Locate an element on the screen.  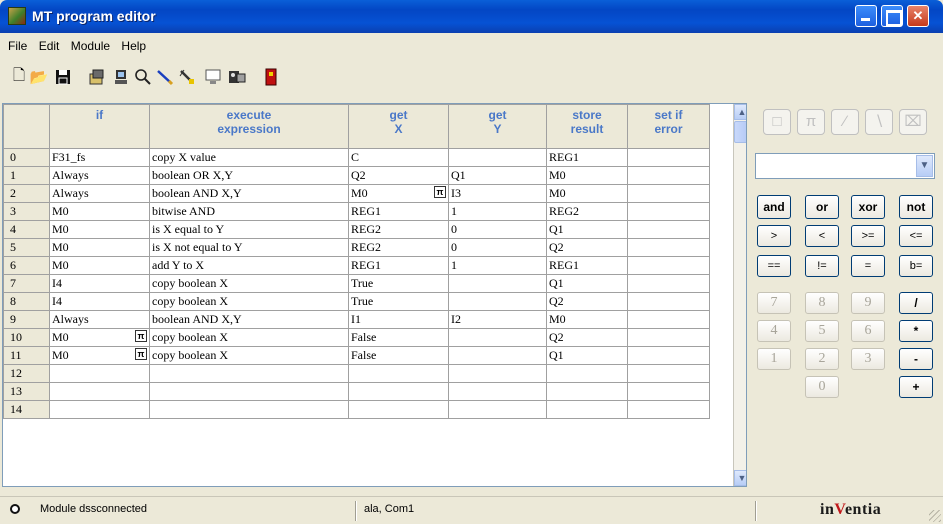
expression-cell: is X equal to Y is located at coordinates (249, 229).